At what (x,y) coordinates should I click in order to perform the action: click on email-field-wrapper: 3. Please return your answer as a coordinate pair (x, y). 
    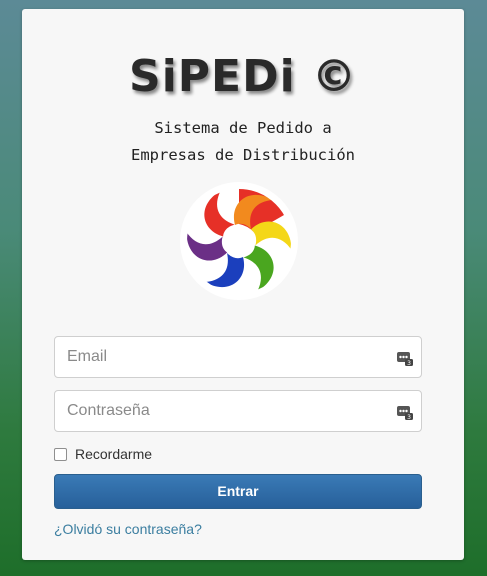
    Looking at the image, I should click on (238, 357).